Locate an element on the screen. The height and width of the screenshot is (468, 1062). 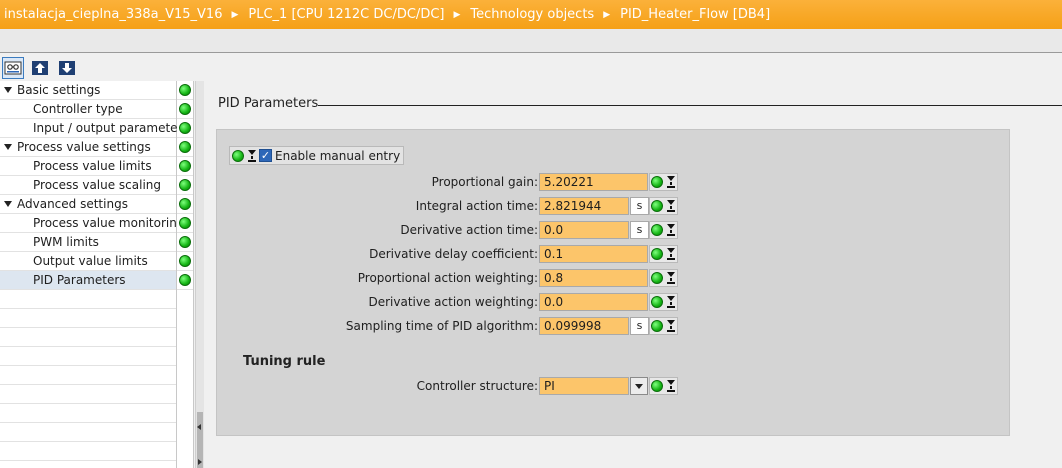
nav-status-column is located at coordinates (185, 274).